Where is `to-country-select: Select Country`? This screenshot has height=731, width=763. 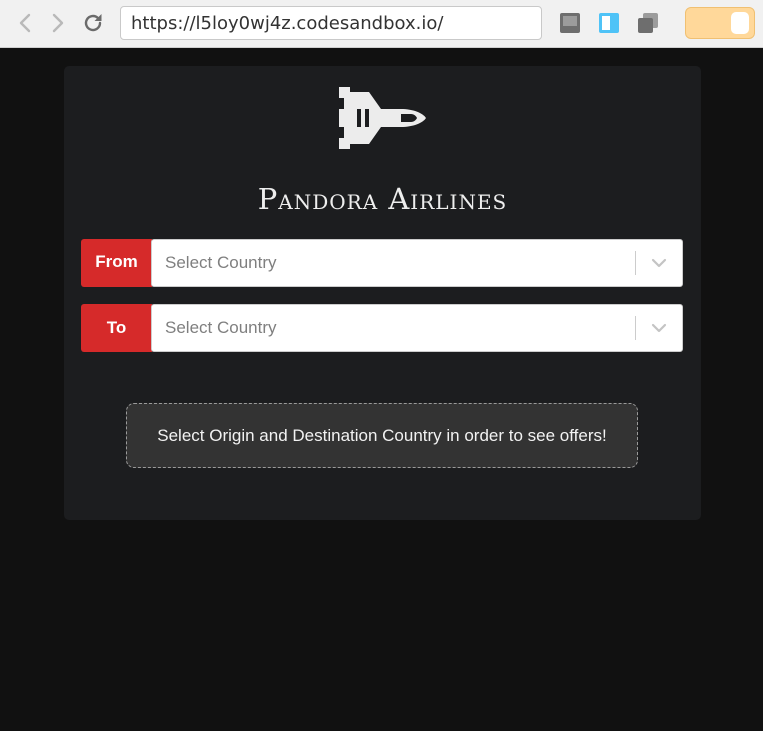 to-country-select: Select Country is located at coordinates (417, 328).